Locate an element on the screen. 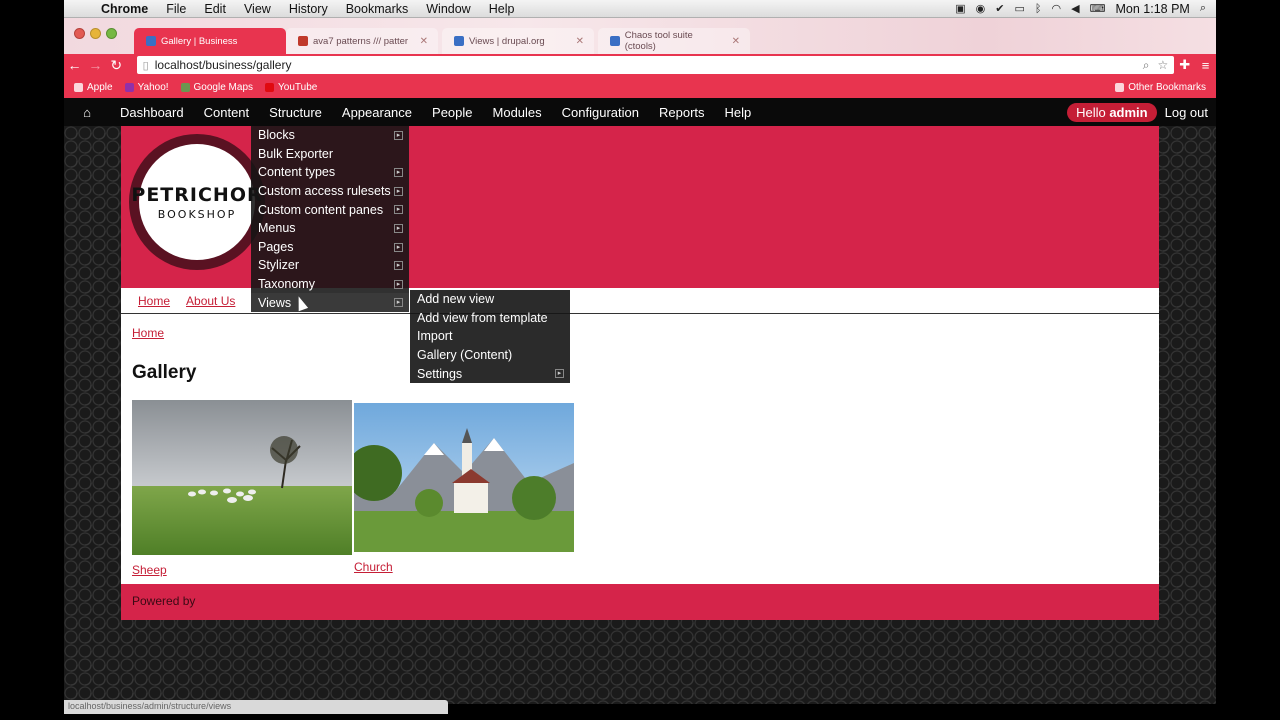 Image resolution: width=1280 pixels, height=720 pixels. bookmark-yahoo: Yahoo! is located at coordinates (146, 87).